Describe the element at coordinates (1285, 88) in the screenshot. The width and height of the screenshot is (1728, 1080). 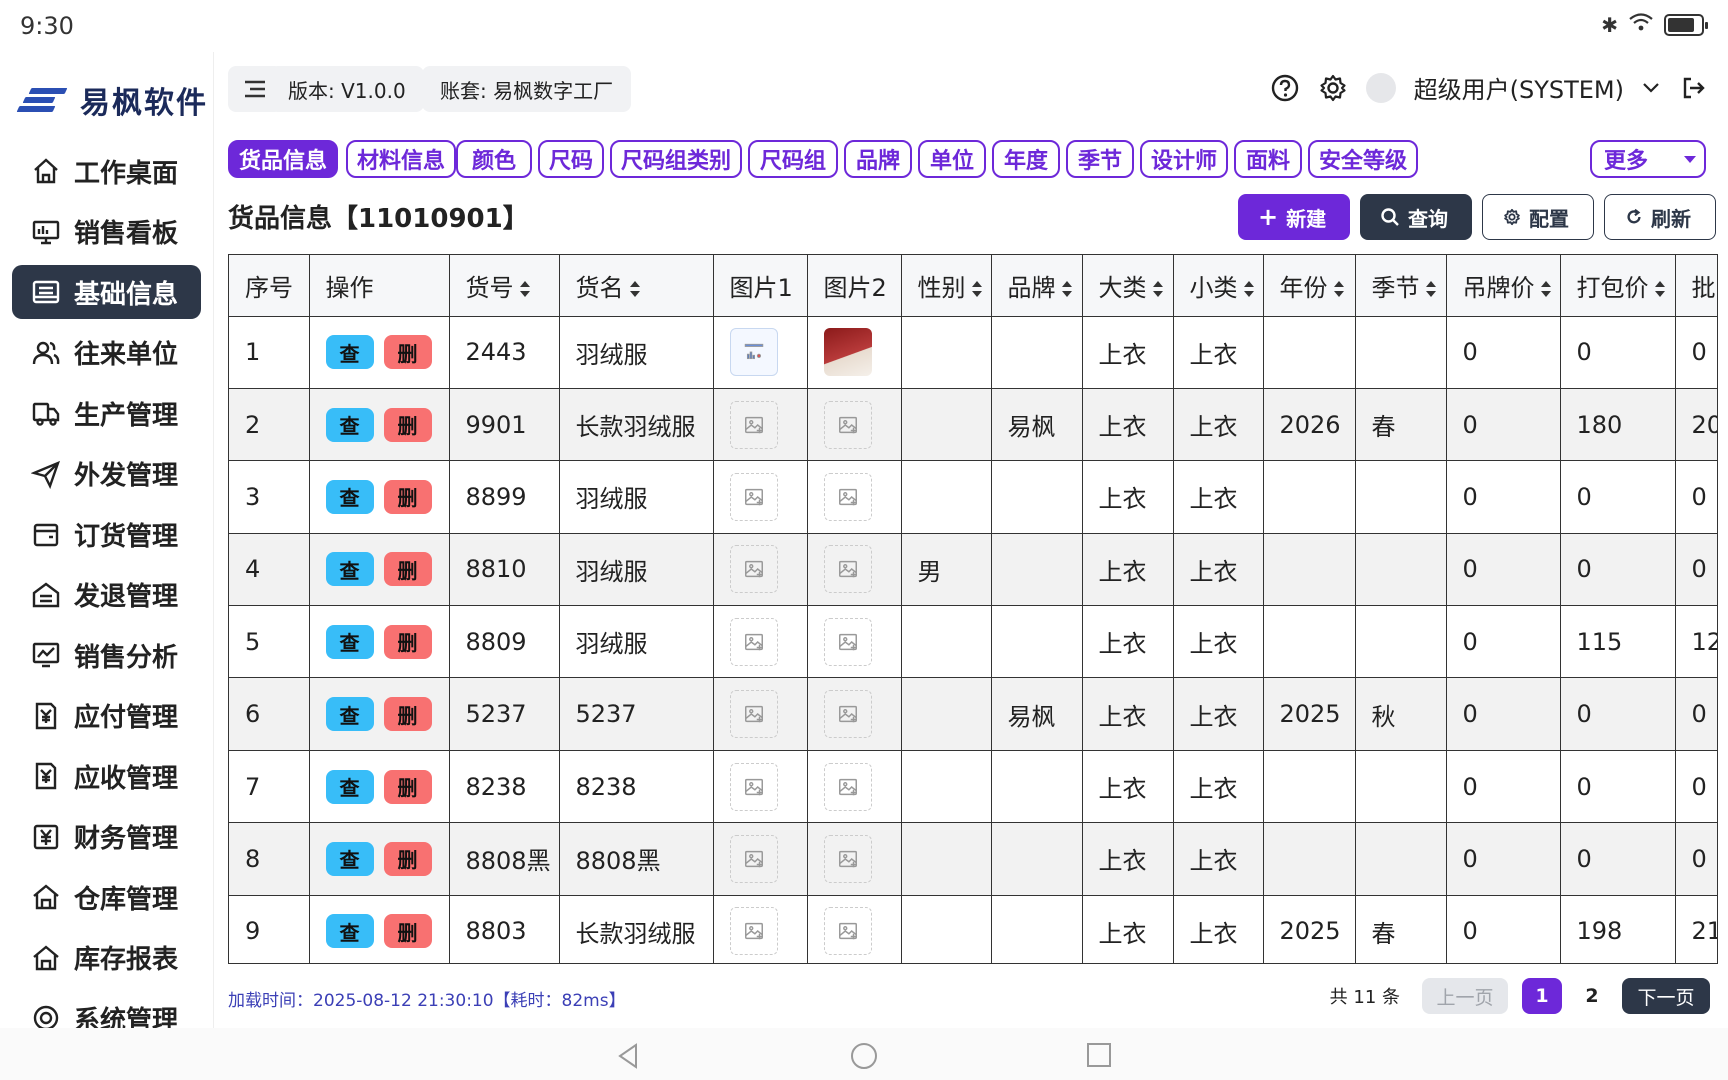
I see `help-icon` at that location.